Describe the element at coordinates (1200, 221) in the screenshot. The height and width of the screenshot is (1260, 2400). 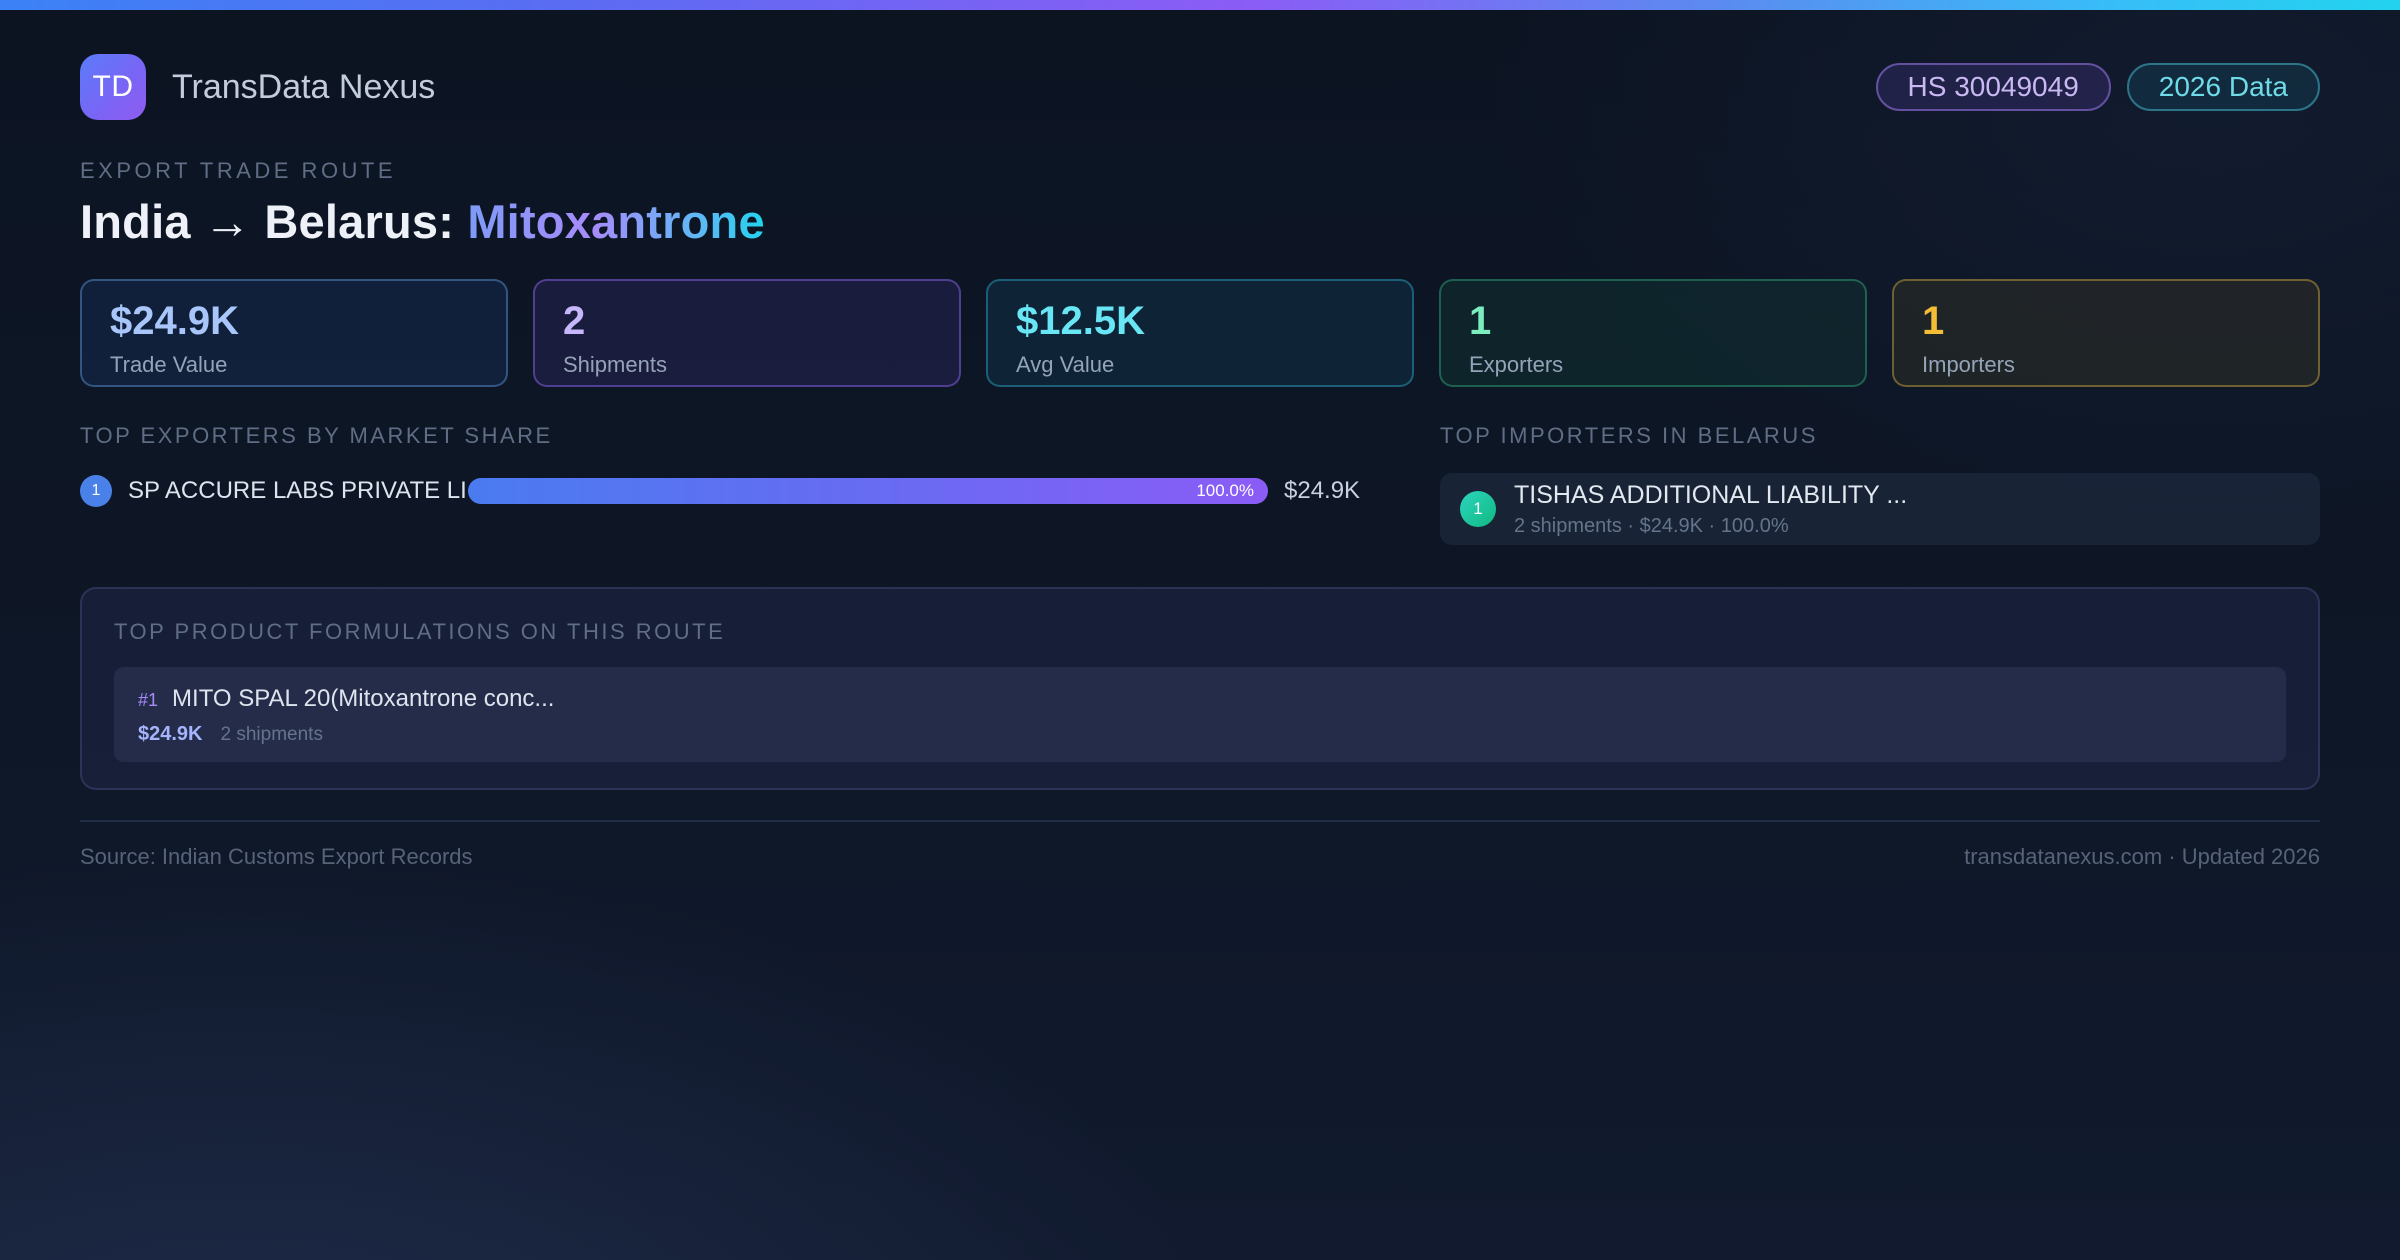
I see `page-title: India → Belarus: Mitoxantrone` at that location.